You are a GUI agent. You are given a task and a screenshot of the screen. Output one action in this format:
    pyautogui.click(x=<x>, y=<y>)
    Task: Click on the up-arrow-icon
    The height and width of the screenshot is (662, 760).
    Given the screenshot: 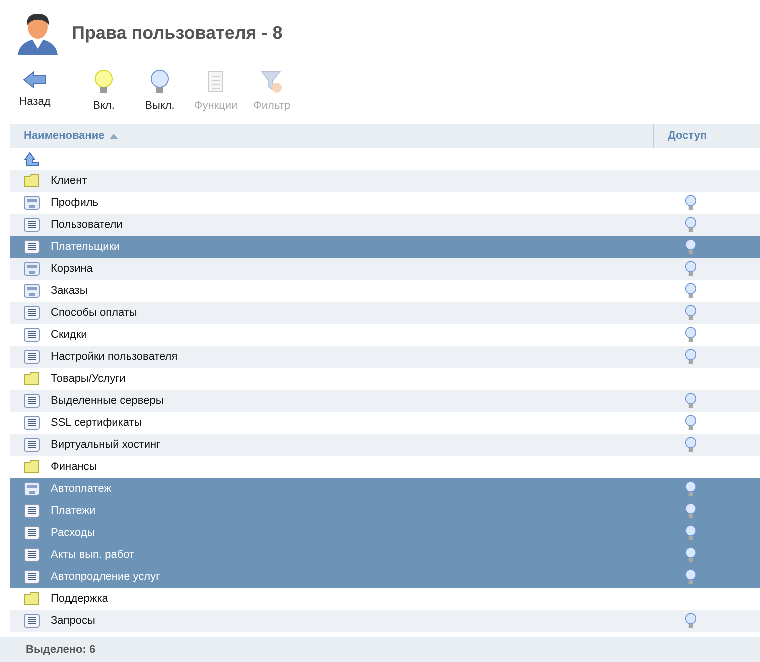 What is the action you would take?
    pyautogui.click(x=32, y=159)
    